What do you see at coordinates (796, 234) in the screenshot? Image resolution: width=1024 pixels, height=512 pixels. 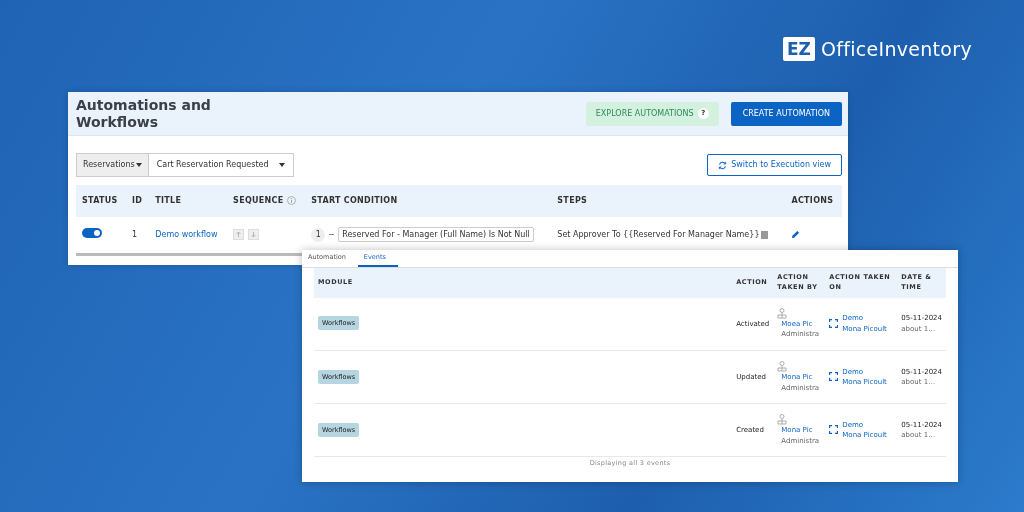 I see `edit-icon` at bounding box center [796, 234].